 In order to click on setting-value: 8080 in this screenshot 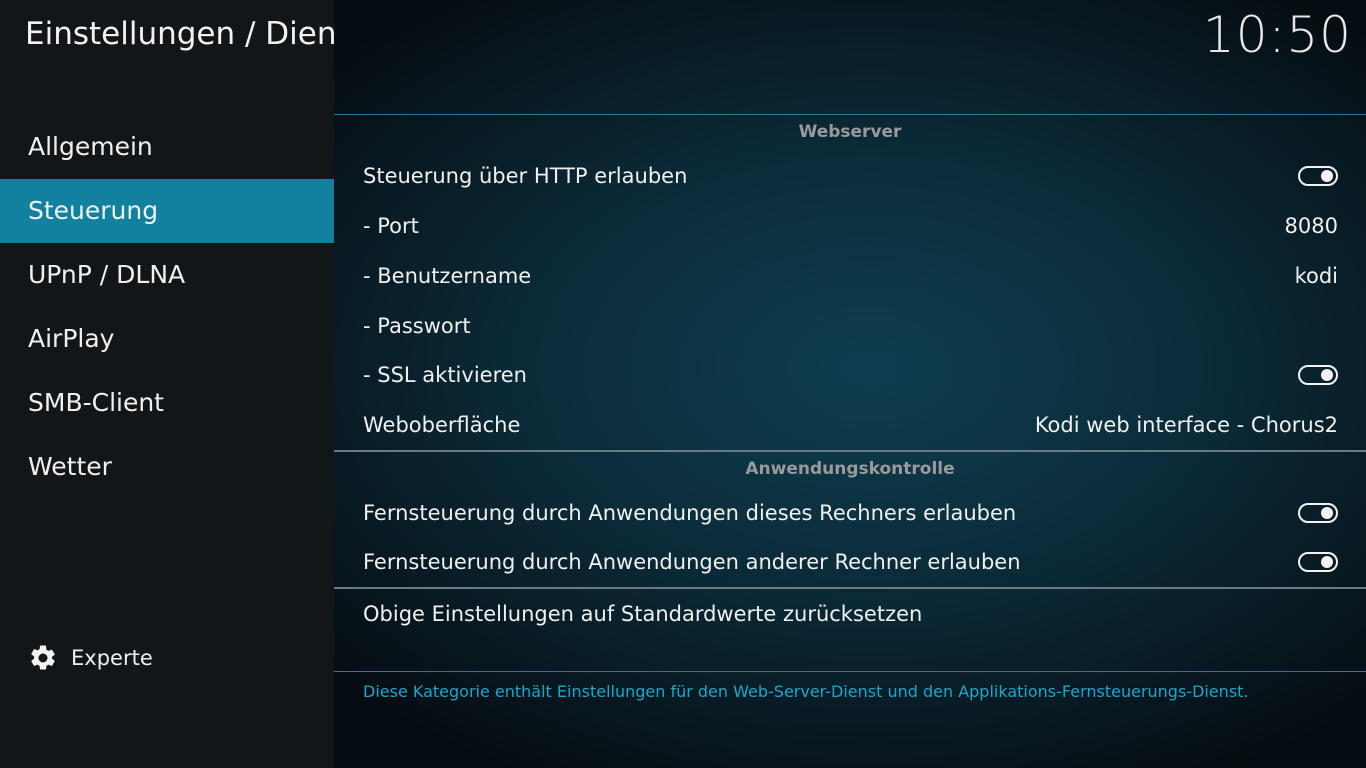, I will do `click(1311, 226)`.